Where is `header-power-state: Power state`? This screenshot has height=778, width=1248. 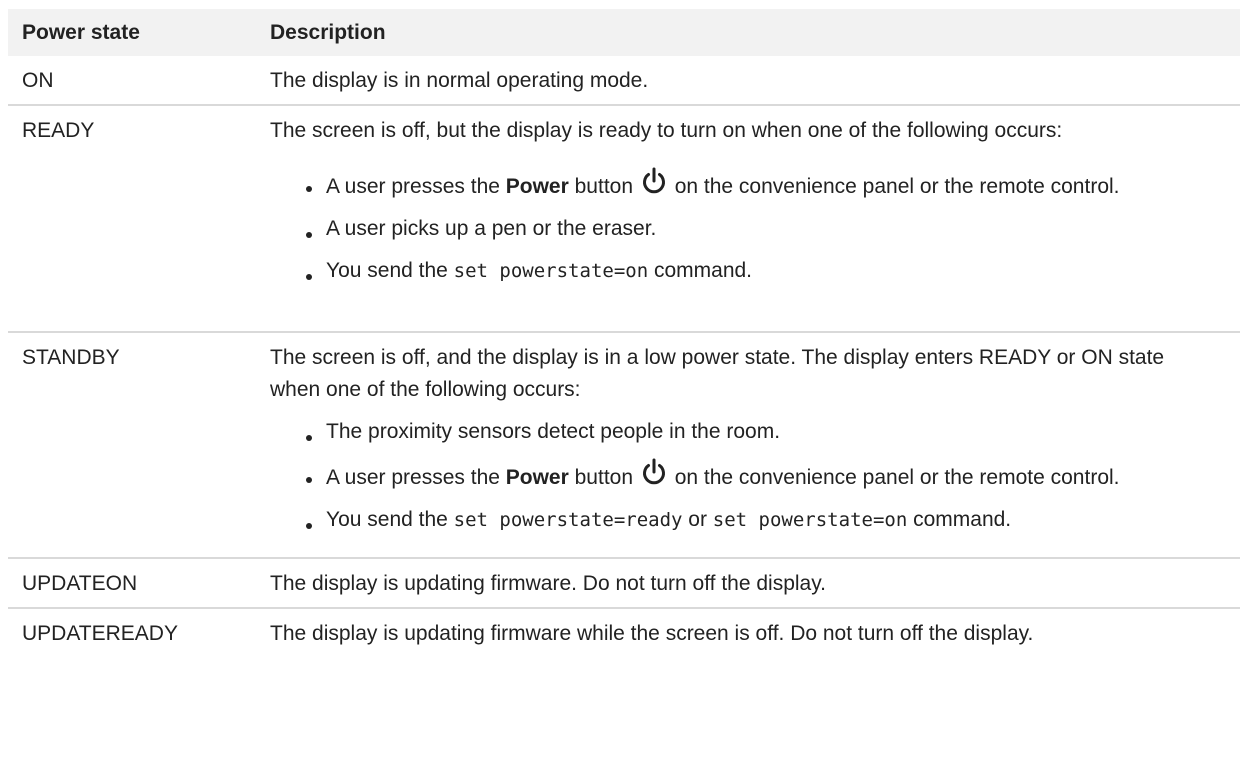 header-power-state: Power state is located at coordinates (81, 32).